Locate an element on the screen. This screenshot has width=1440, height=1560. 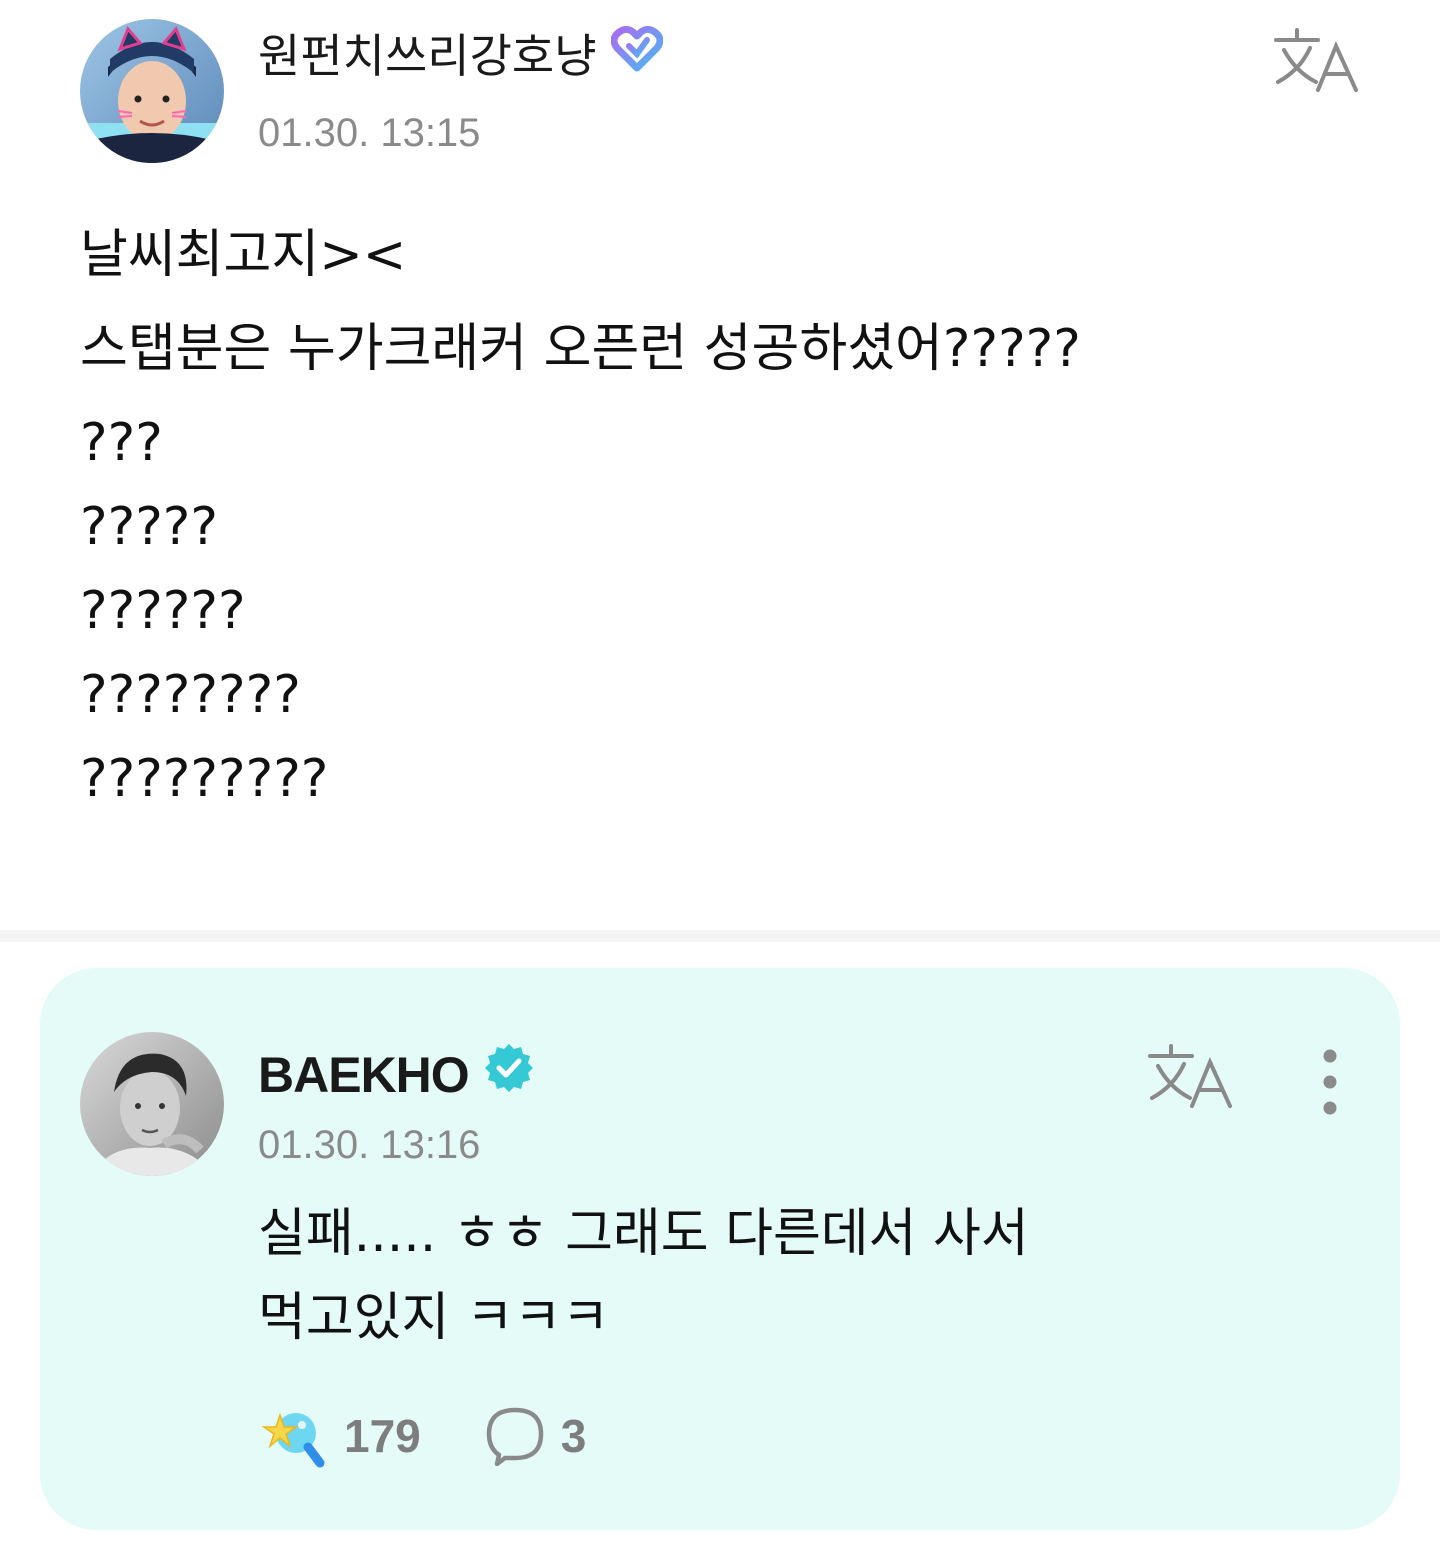
fan-avatar is located at coordinates (152, 91).